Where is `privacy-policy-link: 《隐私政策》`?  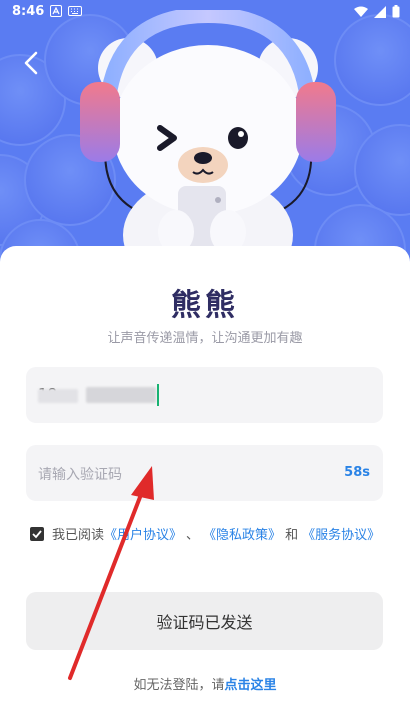
privacy-policy-link: 《隐私政策》 is located at coordinates (242, 533).